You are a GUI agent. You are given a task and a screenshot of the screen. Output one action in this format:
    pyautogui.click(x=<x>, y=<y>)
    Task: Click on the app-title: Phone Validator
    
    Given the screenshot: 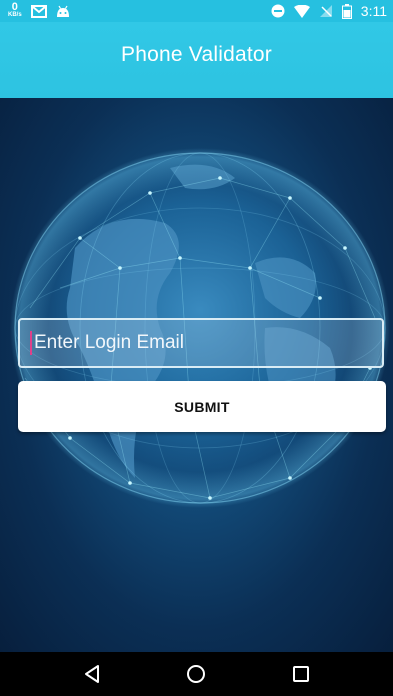 What is the action you would take?
    pyautogui.click(x=196, y=54)
    